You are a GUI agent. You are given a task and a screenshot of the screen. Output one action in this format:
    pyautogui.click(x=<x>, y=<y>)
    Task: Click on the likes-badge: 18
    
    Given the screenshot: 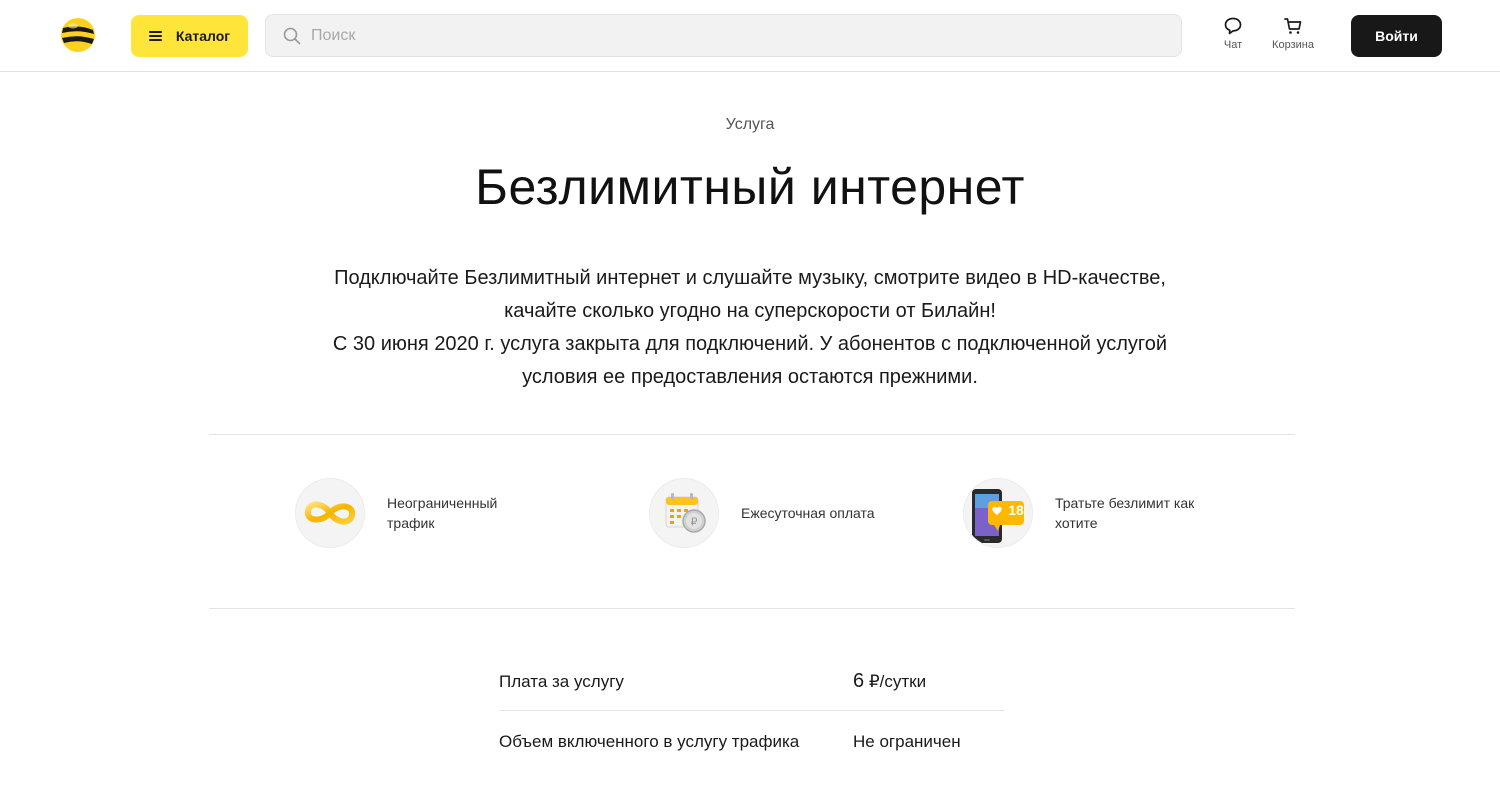 What is the action you would take?
    pyautogui.click(x=1016, y=510)
    